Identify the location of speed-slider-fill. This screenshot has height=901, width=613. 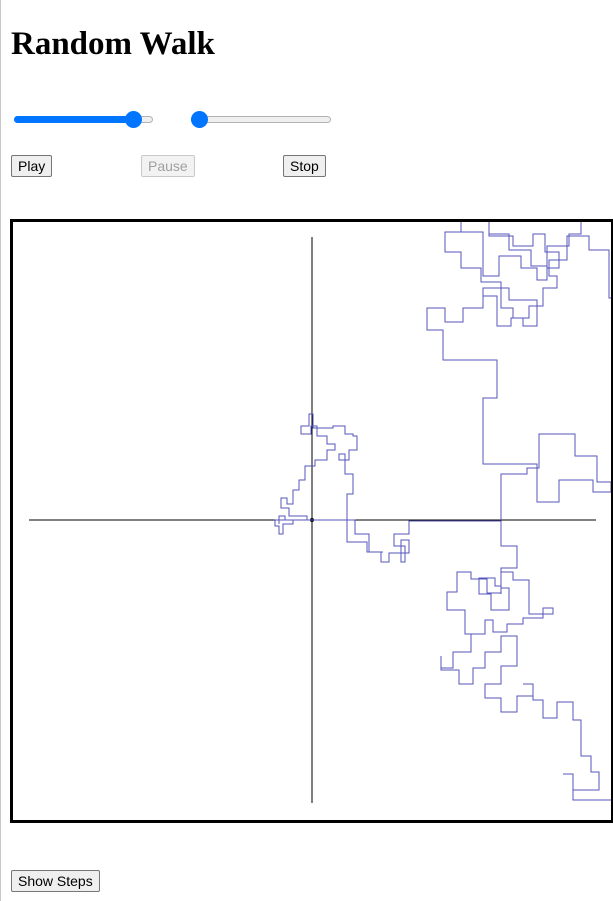
(73, 119).